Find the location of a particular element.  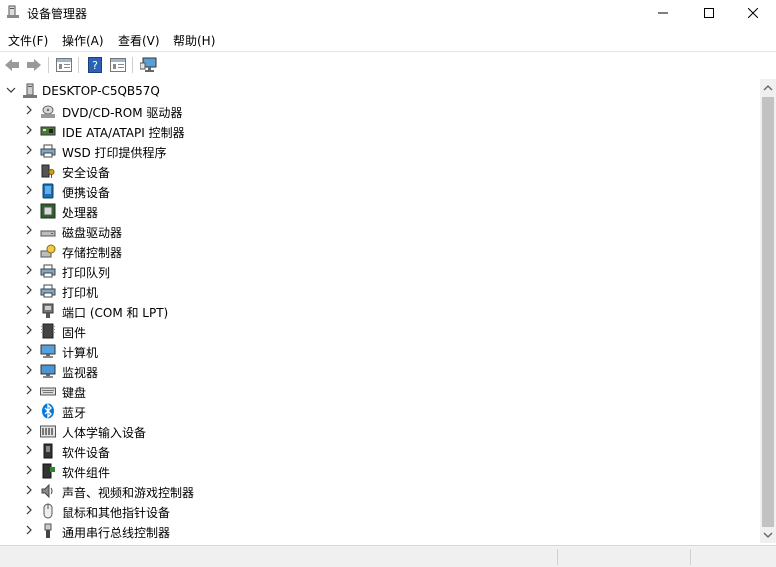

keyboard-icon is located at coordinates (48, 391).